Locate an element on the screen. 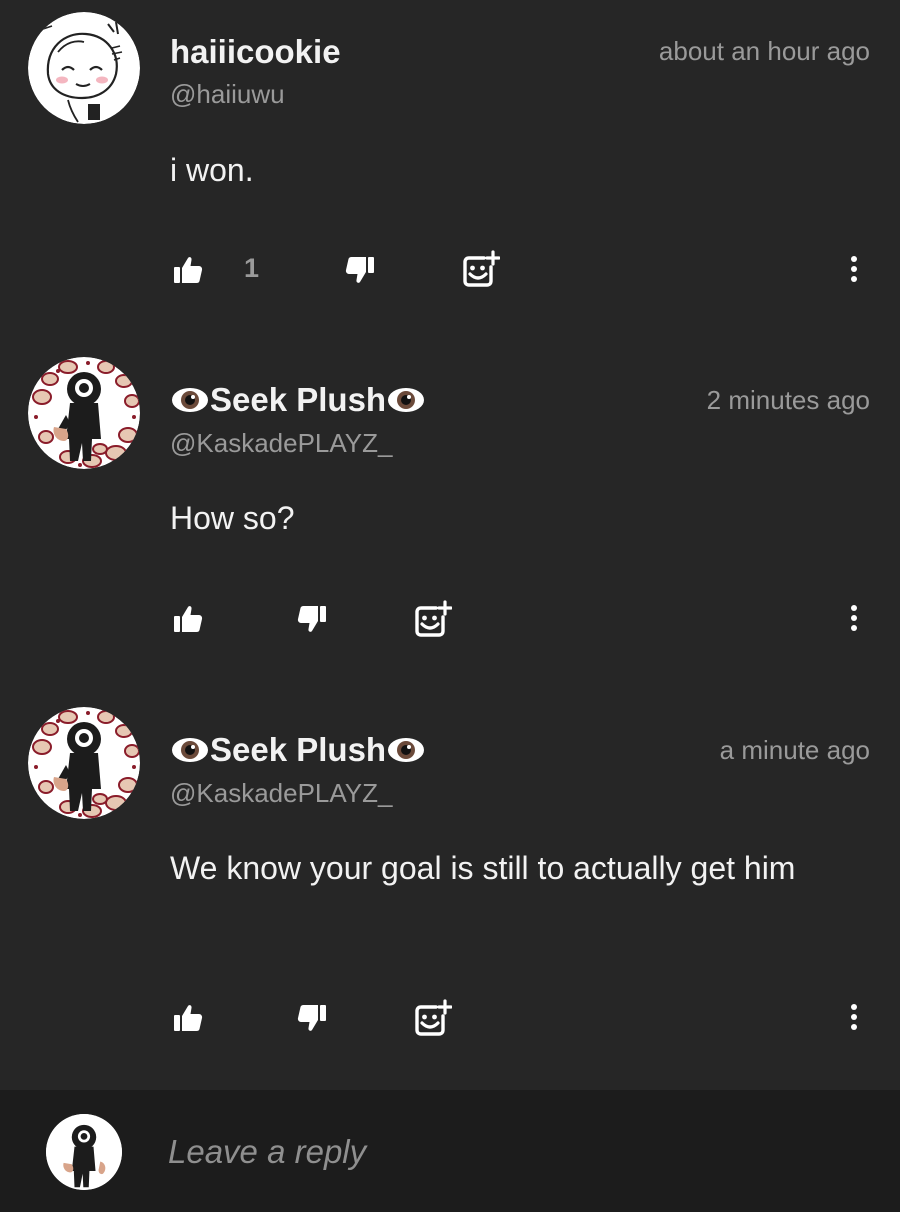  timestamp: about an hour ago is located at coordinates (764, 51).